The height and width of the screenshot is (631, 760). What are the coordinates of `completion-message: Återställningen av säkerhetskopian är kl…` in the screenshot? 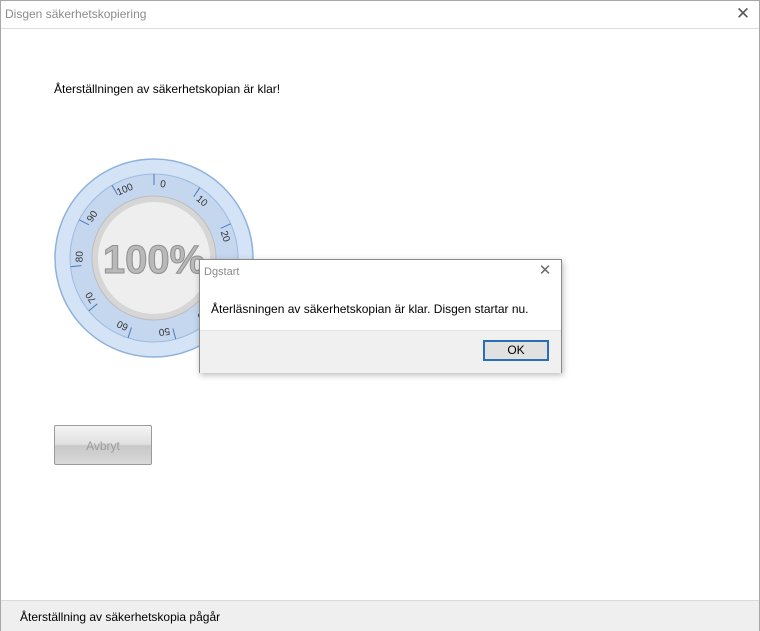 It's located at (167, 89).